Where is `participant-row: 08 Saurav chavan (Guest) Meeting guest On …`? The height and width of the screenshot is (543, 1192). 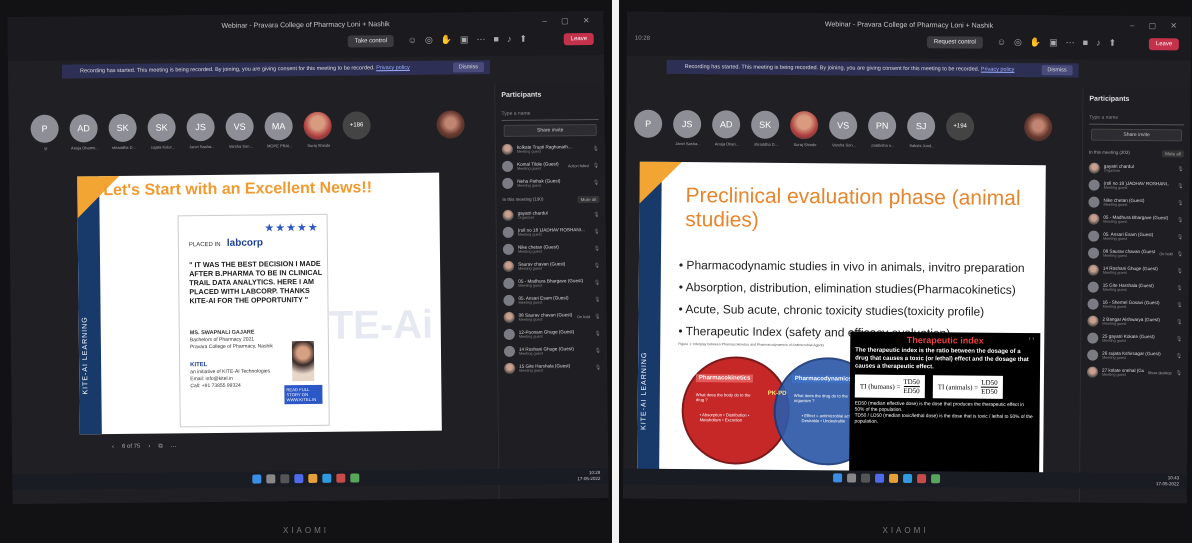 participant-row: 08 Saurav chavan (Guest) Meeting guest On … is located at coordinates (552, 317).